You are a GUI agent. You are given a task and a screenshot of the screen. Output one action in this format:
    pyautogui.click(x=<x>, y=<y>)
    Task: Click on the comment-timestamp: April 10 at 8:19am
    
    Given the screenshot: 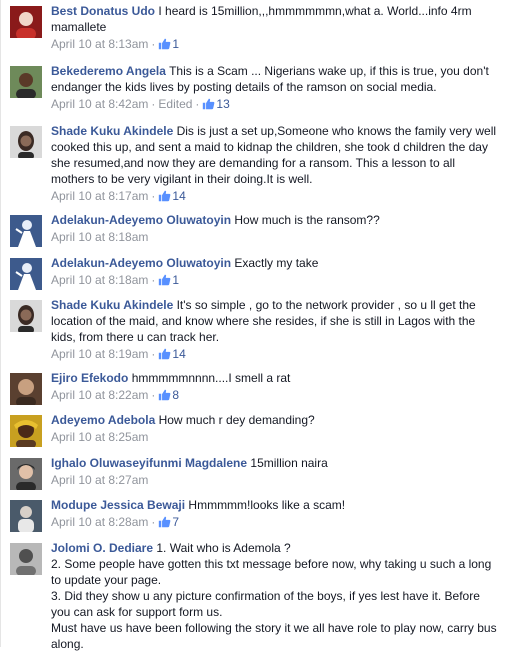 What is the action you would take?
    pyautogui.click(x=99, y=354)
    